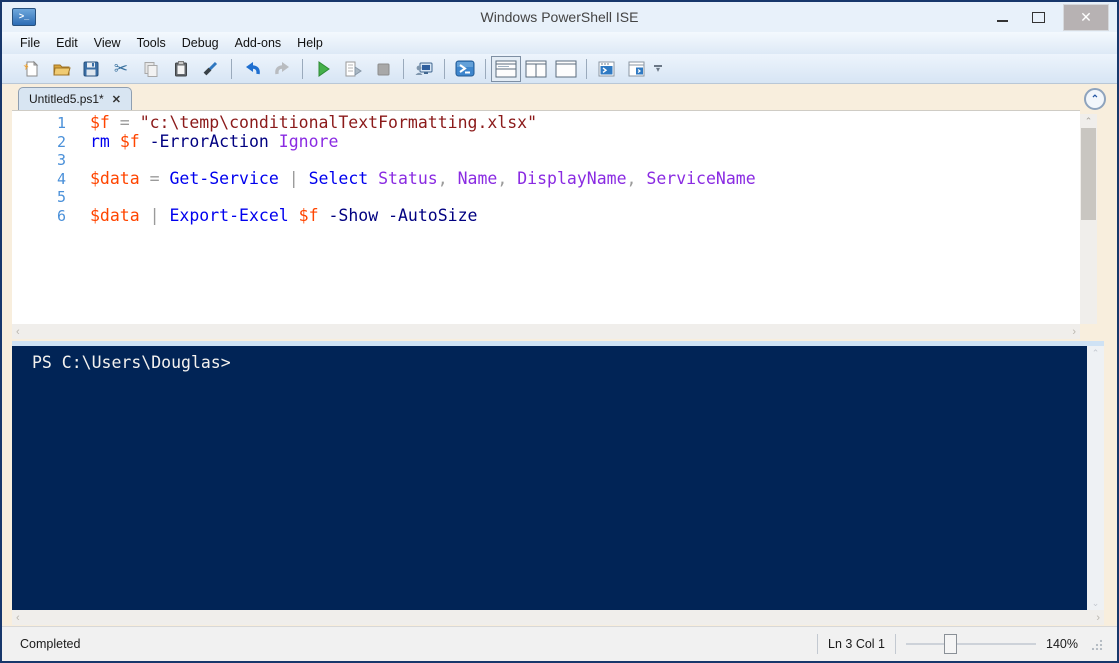 The height and width of the screenshot is (663, 1119). I want to click on new-powershell-tab-icon, so click(606, 68).